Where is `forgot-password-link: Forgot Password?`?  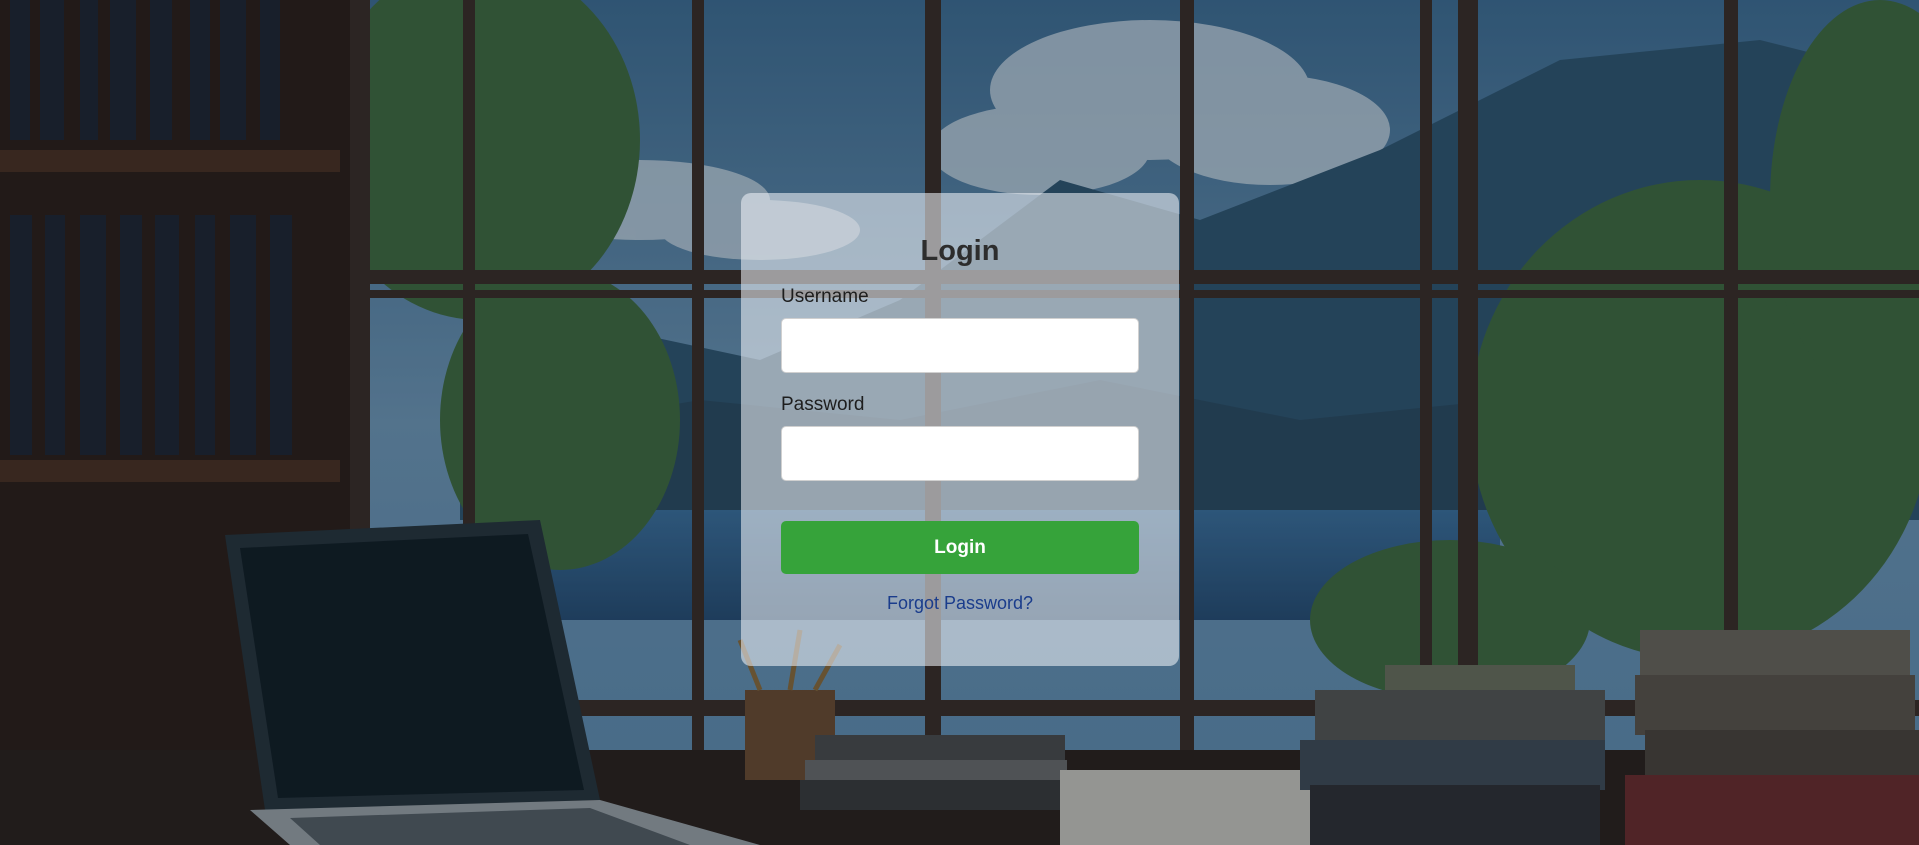
forgot-password-link: Forgot Password? is located at coordinates (960, 603).